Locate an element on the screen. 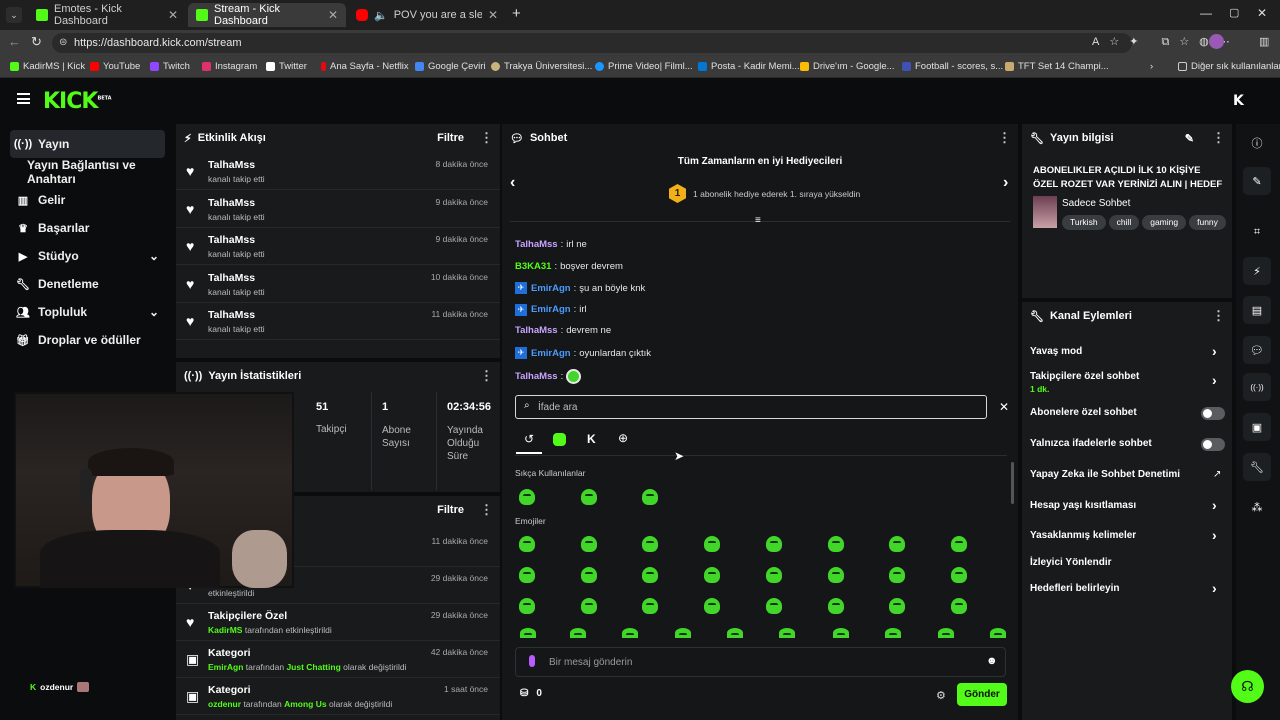 This screenshot has width=1280, height=720. moderation-icon: ▣ is located at coordinates (1257, 427).